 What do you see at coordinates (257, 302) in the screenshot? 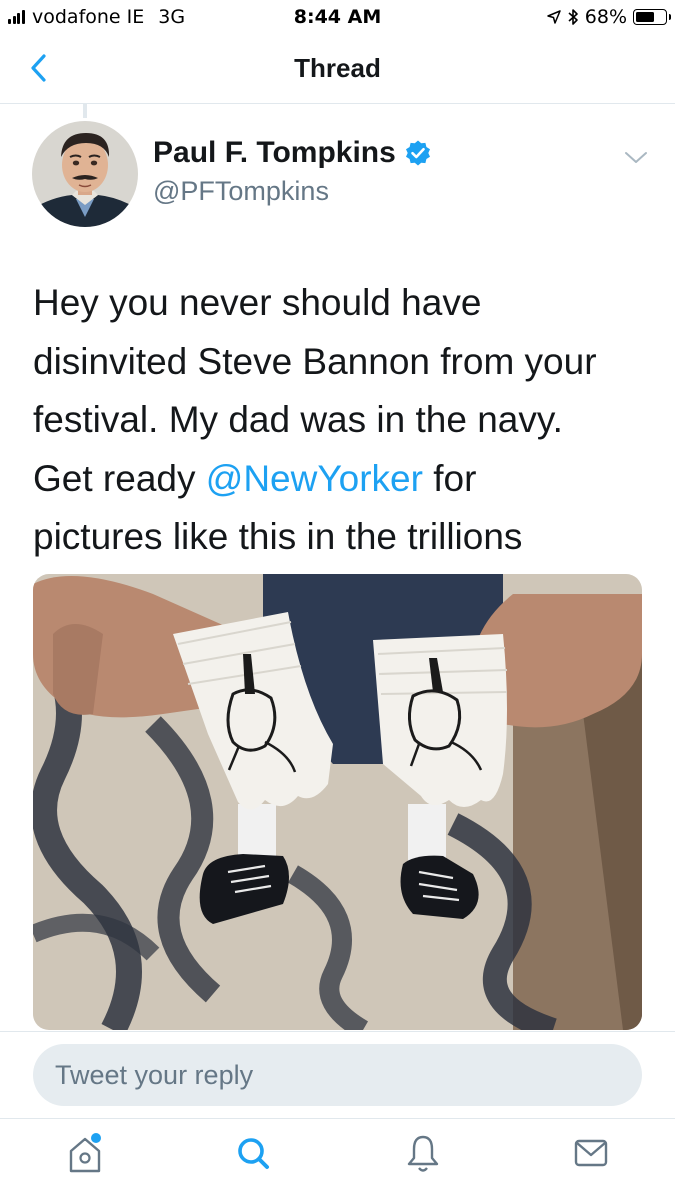
I see `tweet-text-segment: Hey you never should have` at bounding box center [257, 302].